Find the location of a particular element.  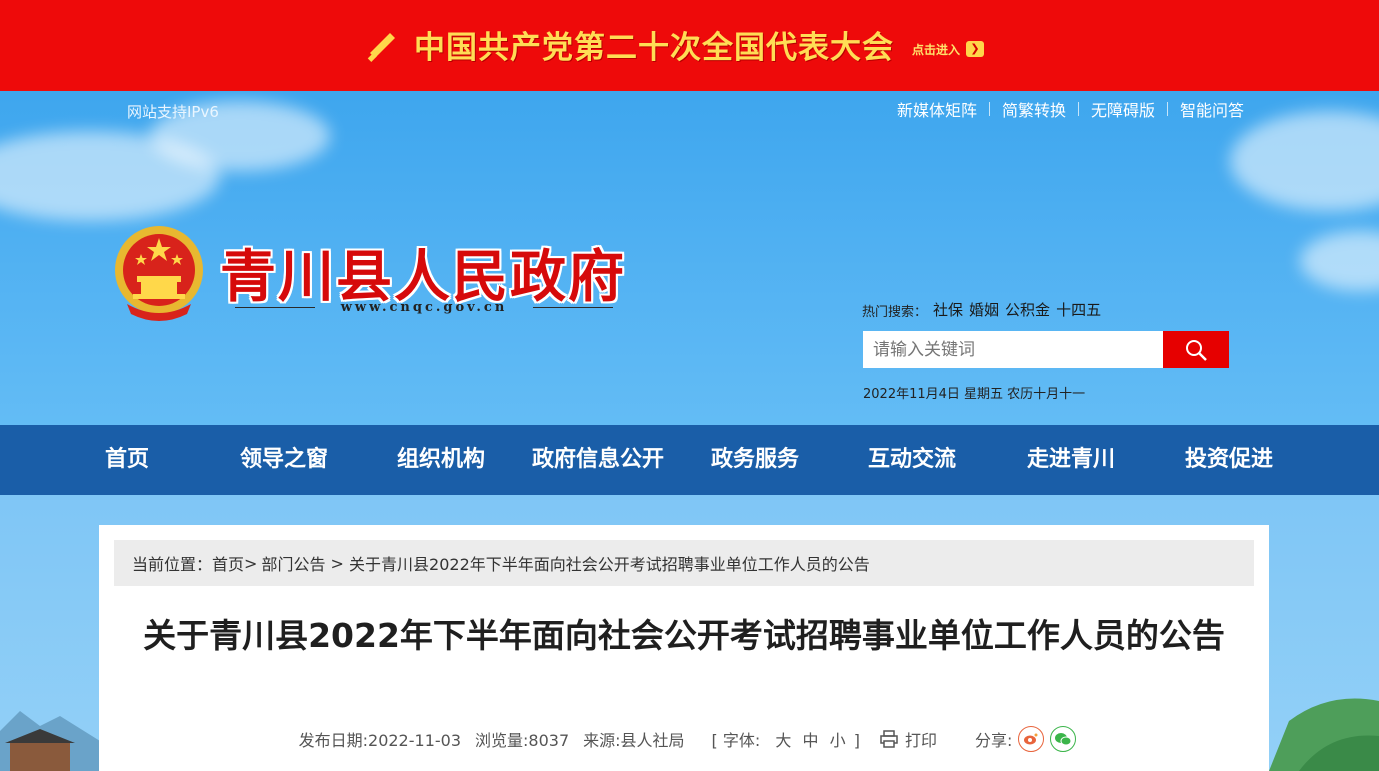

ipv6-support-text: 网站支持IPv6 is located at coordinates (173, 112).